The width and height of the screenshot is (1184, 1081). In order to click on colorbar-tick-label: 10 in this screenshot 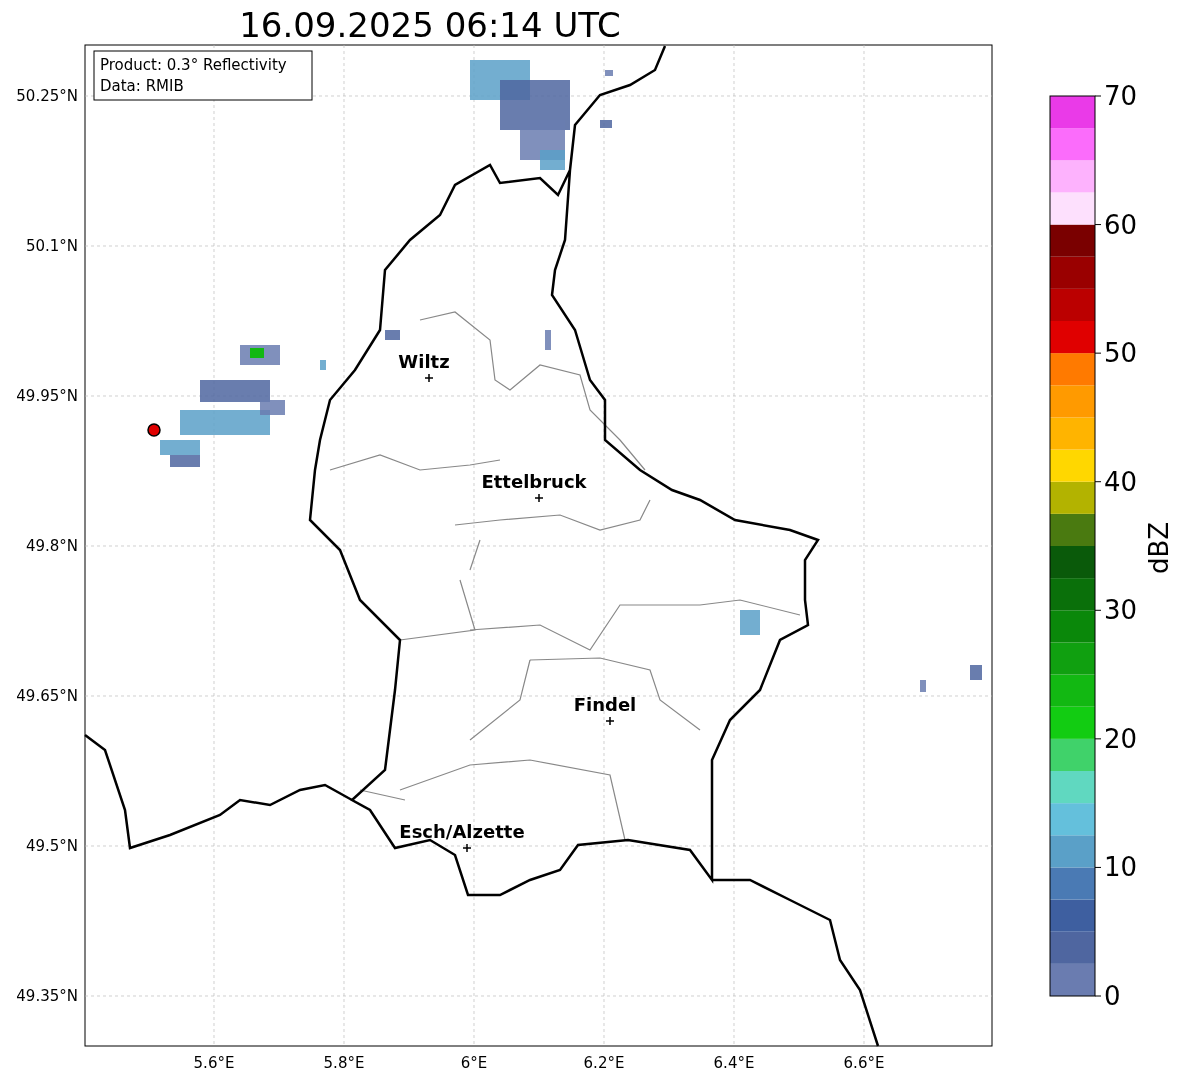, I will do `click(1121, 867)`.